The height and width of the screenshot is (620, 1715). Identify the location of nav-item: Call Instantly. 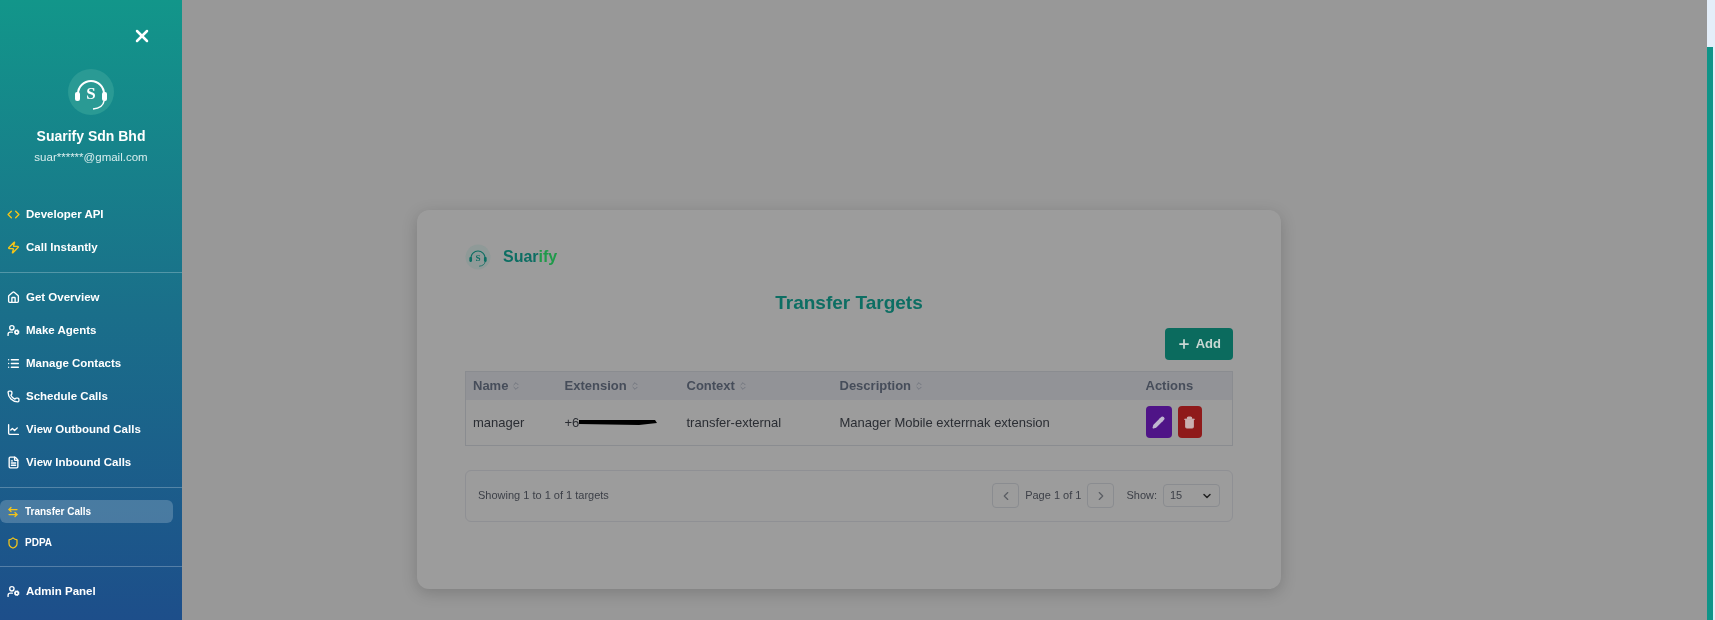
(86, 248).